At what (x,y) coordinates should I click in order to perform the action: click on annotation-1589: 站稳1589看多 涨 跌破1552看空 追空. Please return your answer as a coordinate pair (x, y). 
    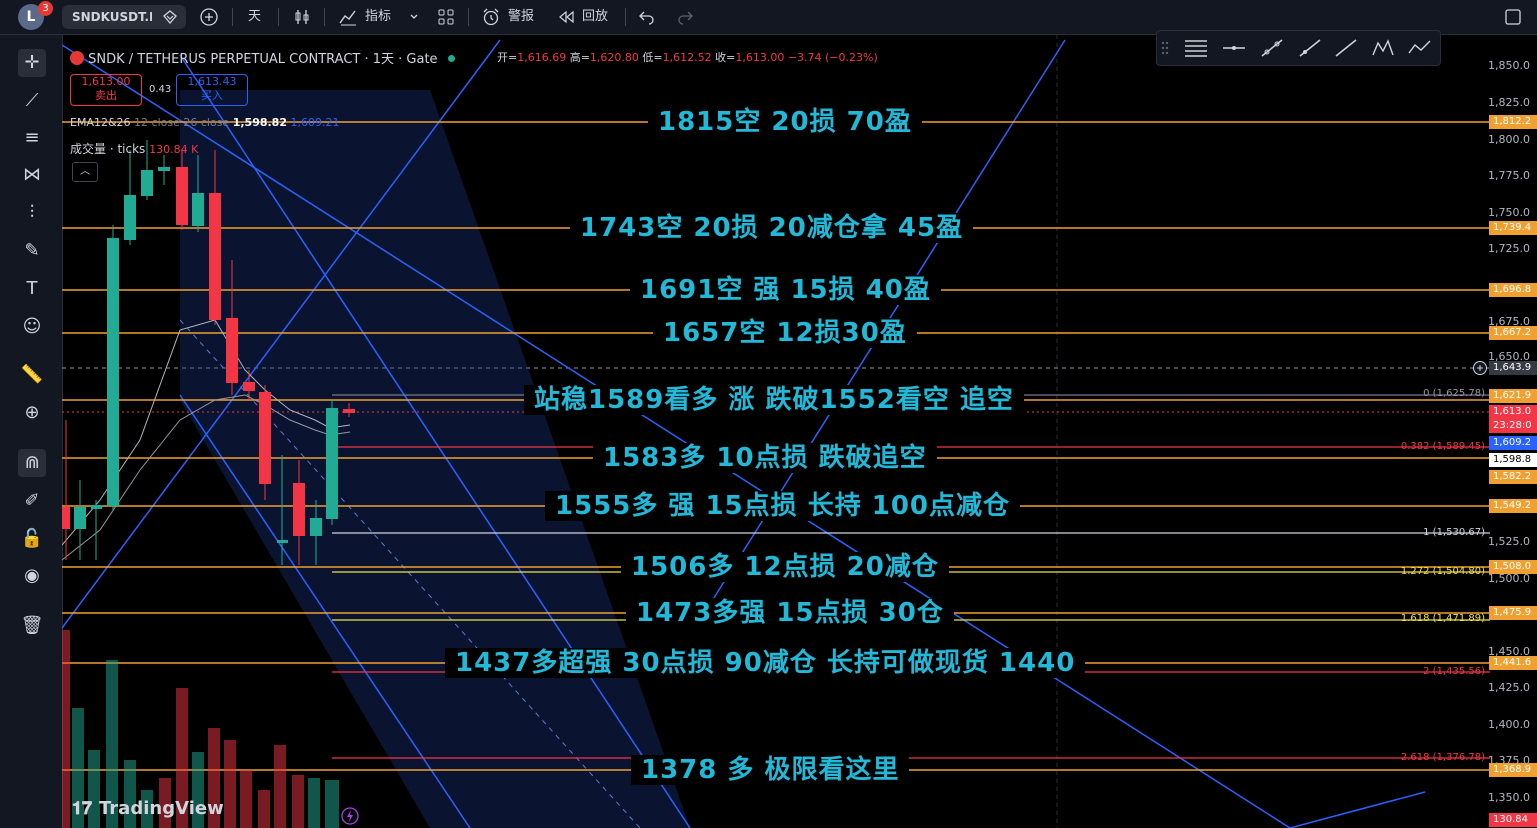
    Looking at the image, I should click on (774, 400).